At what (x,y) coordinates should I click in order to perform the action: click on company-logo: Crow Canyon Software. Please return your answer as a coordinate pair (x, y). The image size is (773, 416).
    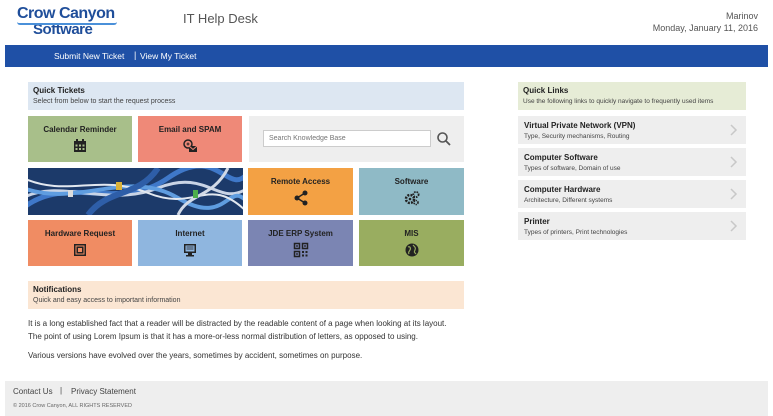
    Looking at the image, I should click on (67, 21).